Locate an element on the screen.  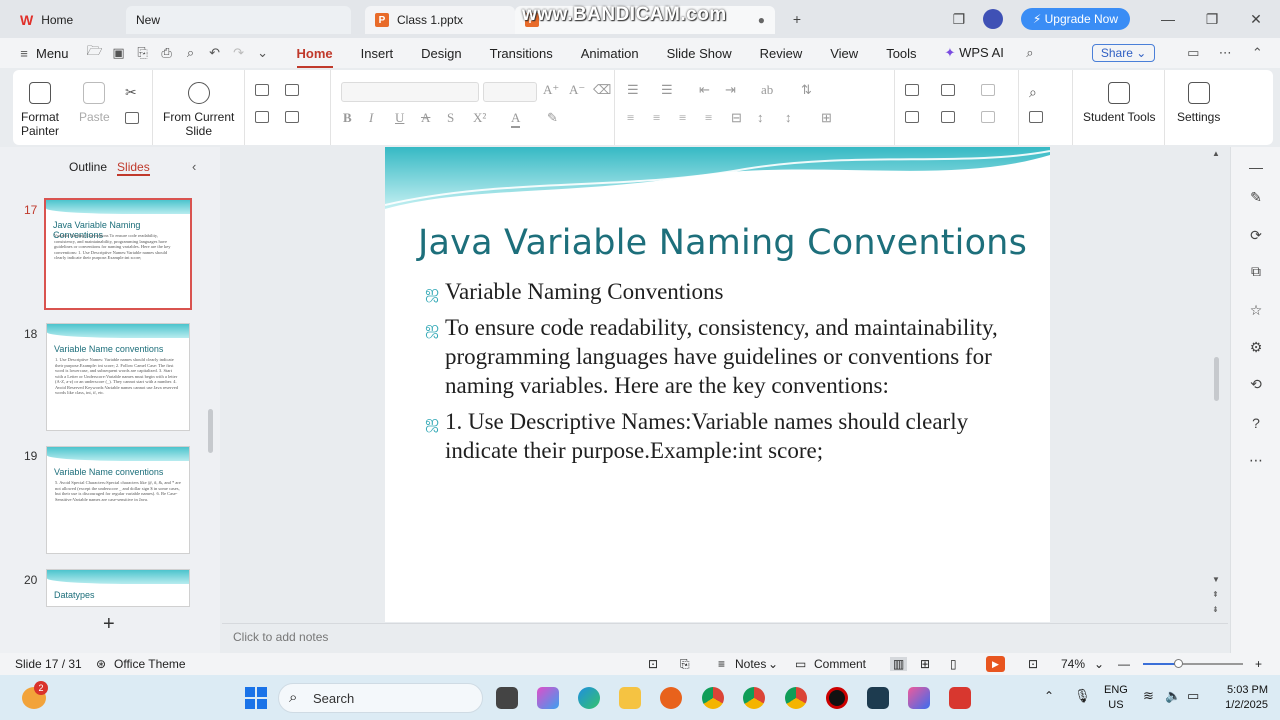
minus-icon: — is located at coordinates (1256, 167).